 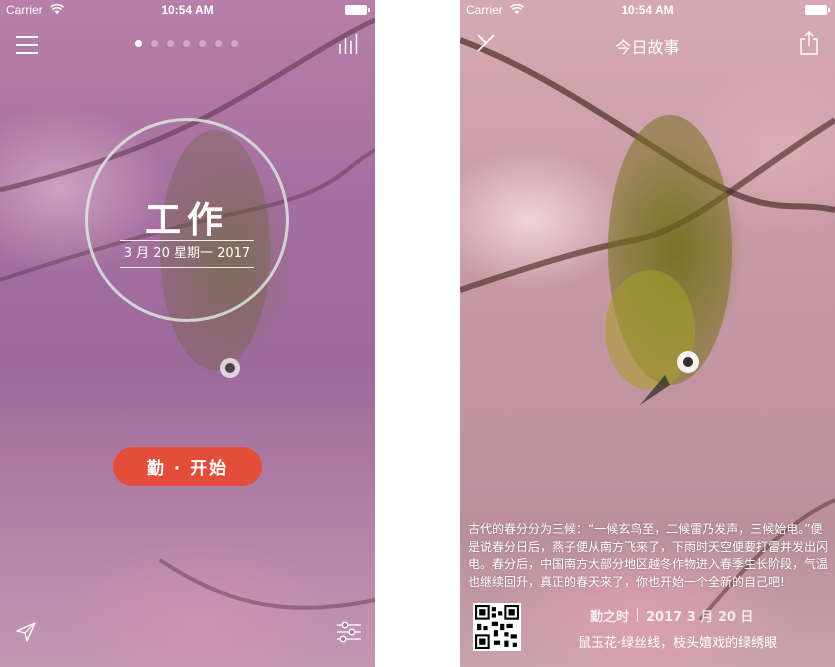 I want to click on menu-icon, so click(x=27, y=45).